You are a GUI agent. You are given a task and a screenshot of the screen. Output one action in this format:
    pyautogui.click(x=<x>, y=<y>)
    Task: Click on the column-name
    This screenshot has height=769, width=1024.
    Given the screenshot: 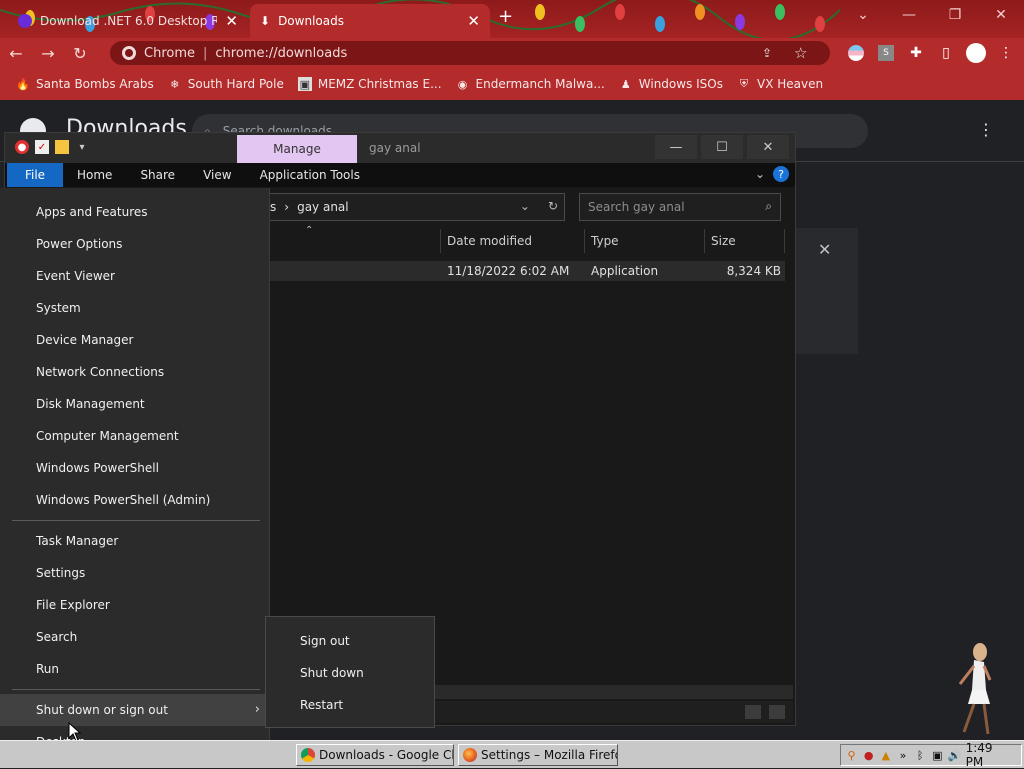 What is the action you would take?
    pyautogui.click(x=353, y=241)
    